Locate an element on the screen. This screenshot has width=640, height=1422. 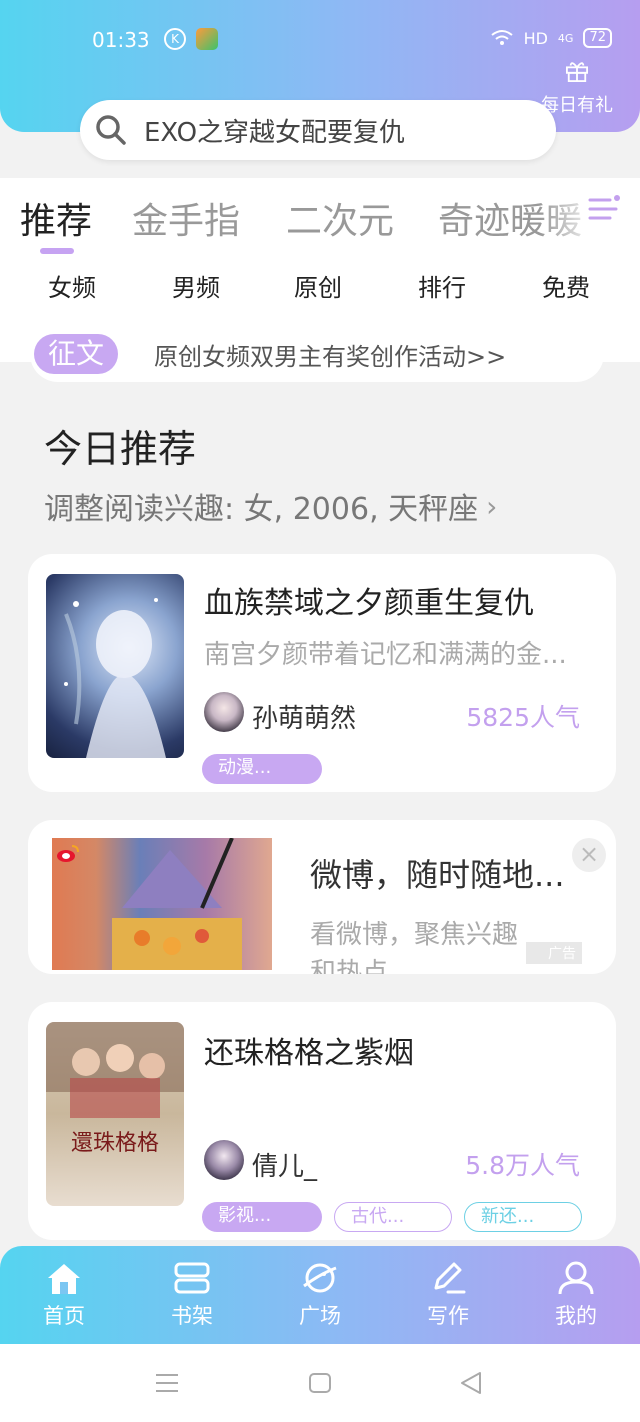
subtab-female: 女频 is located at coordinates (72, 285).